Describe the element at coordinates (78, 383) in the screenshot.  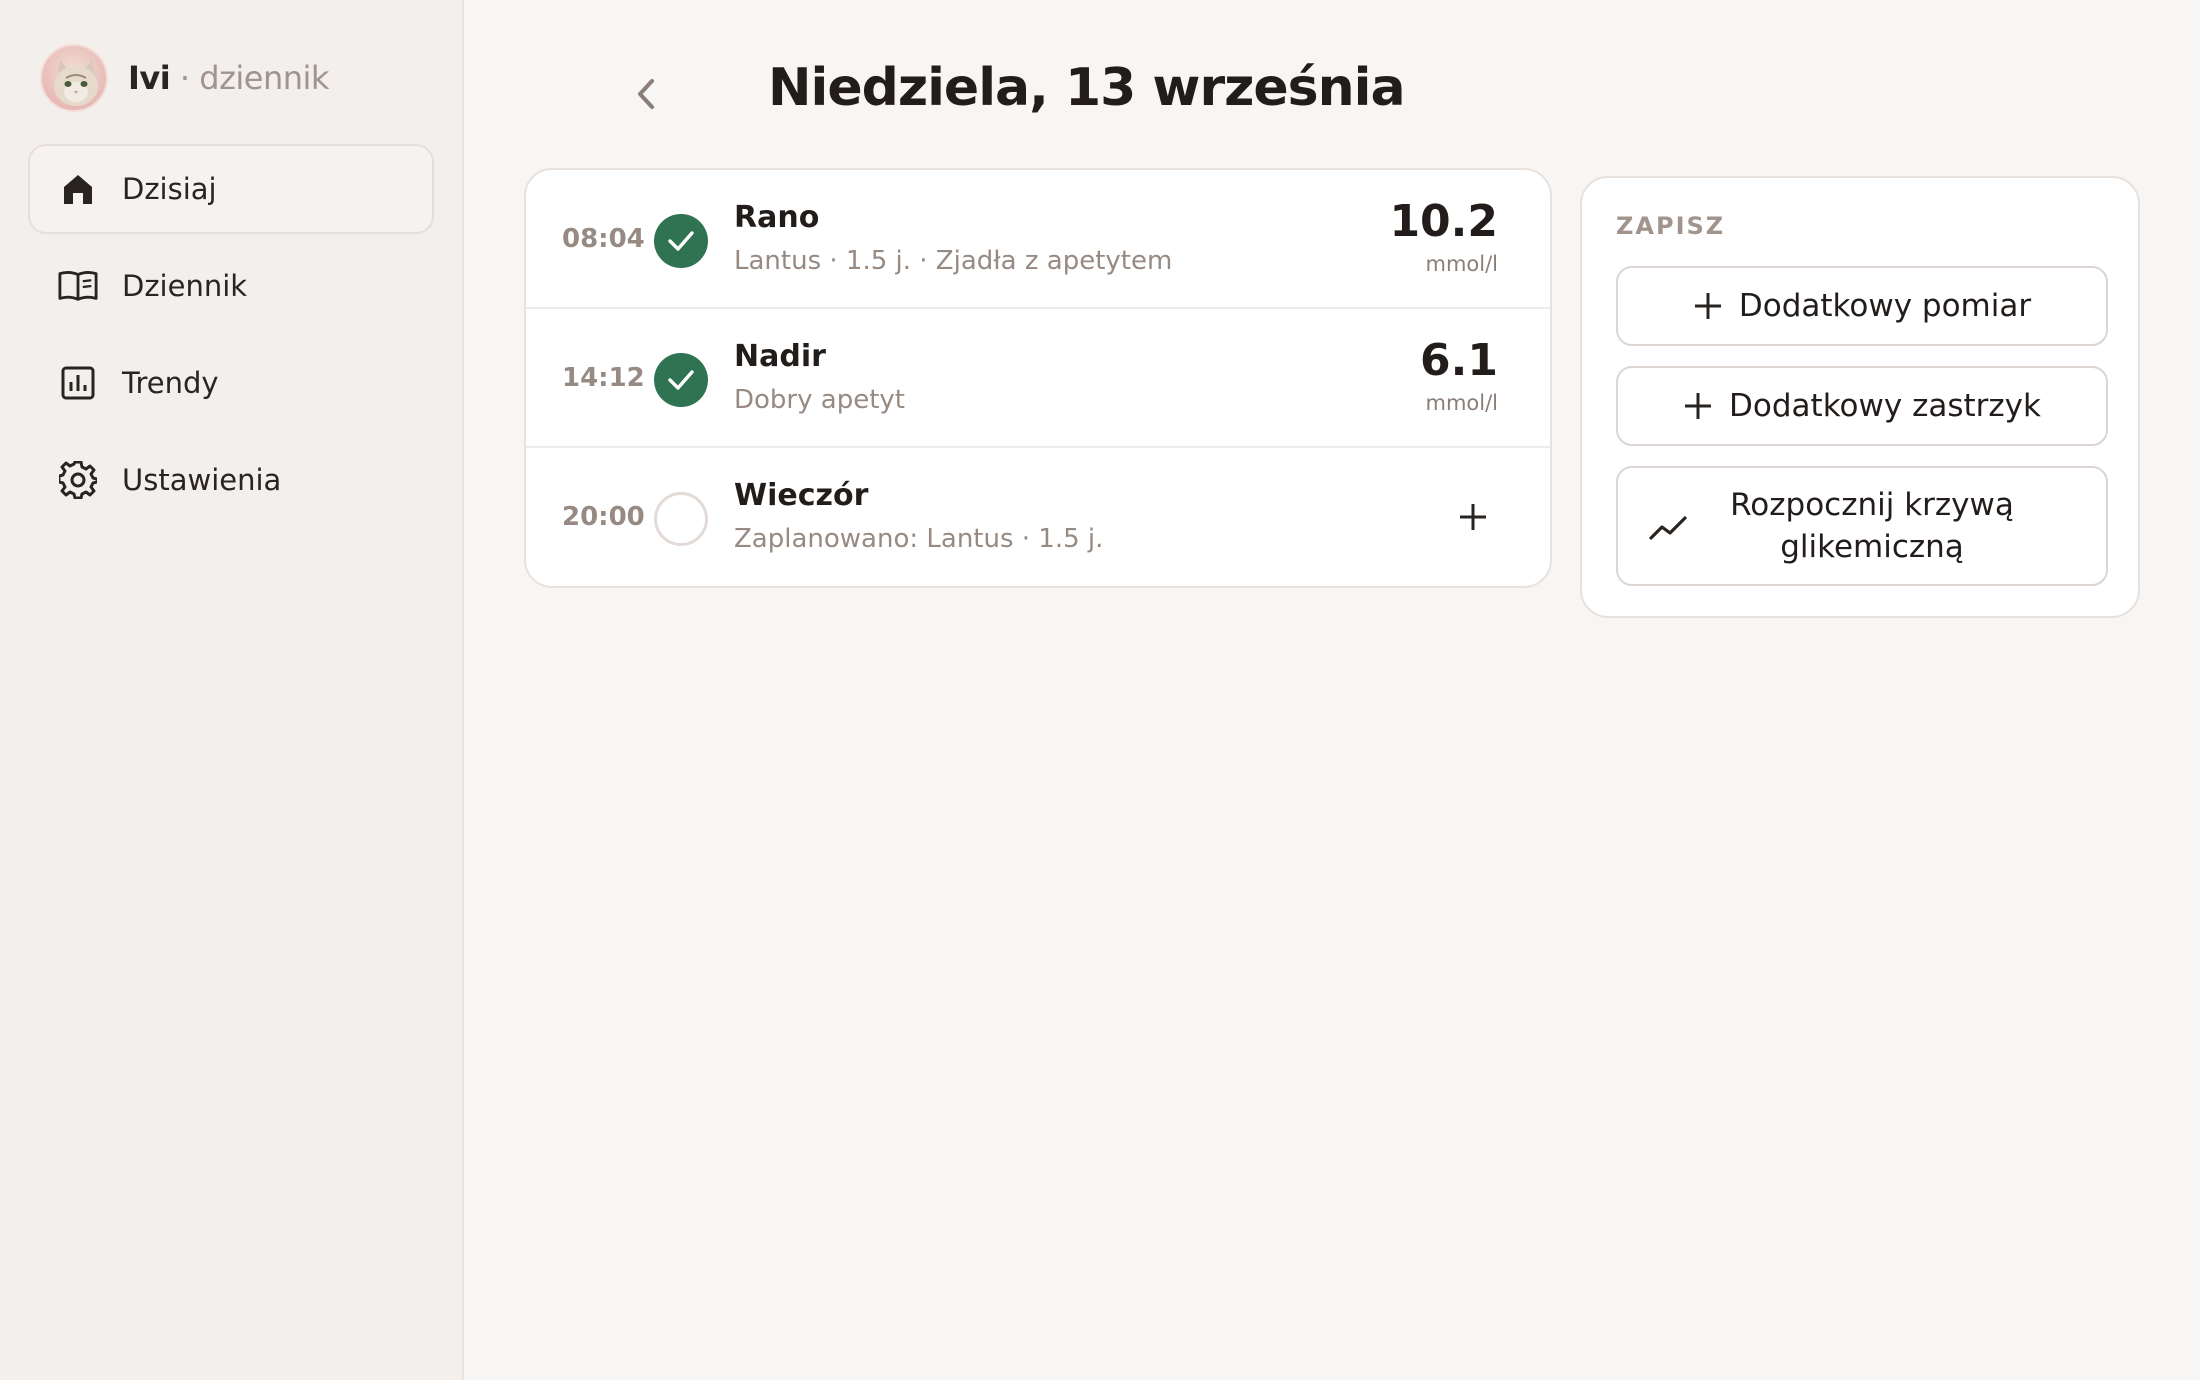
I see `bar-chart-icon` at that location.